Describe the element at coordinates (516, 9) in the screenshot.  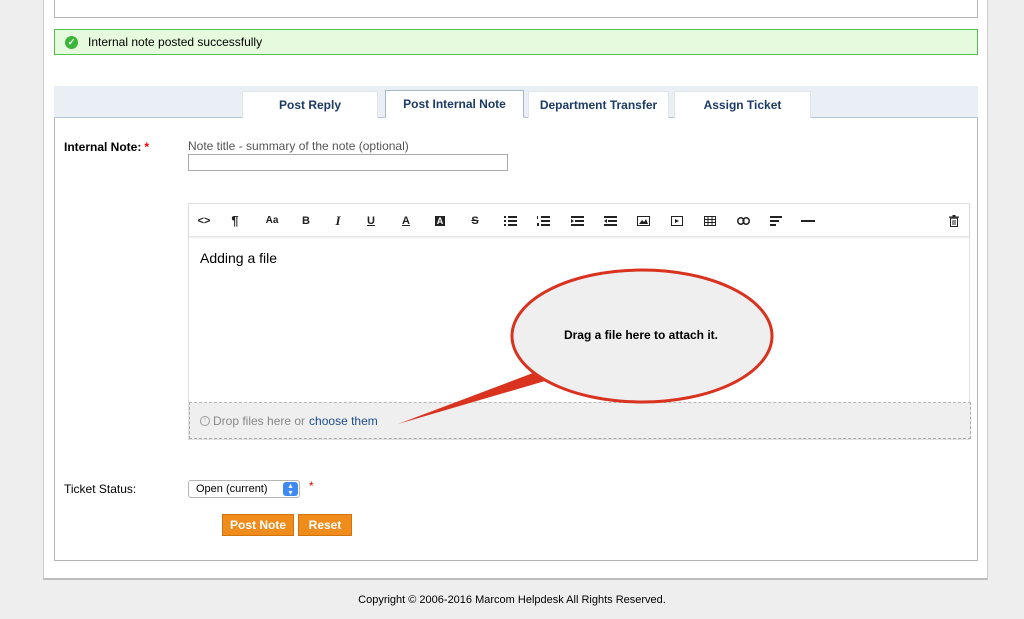
I see `previous-thread-box` at that location.